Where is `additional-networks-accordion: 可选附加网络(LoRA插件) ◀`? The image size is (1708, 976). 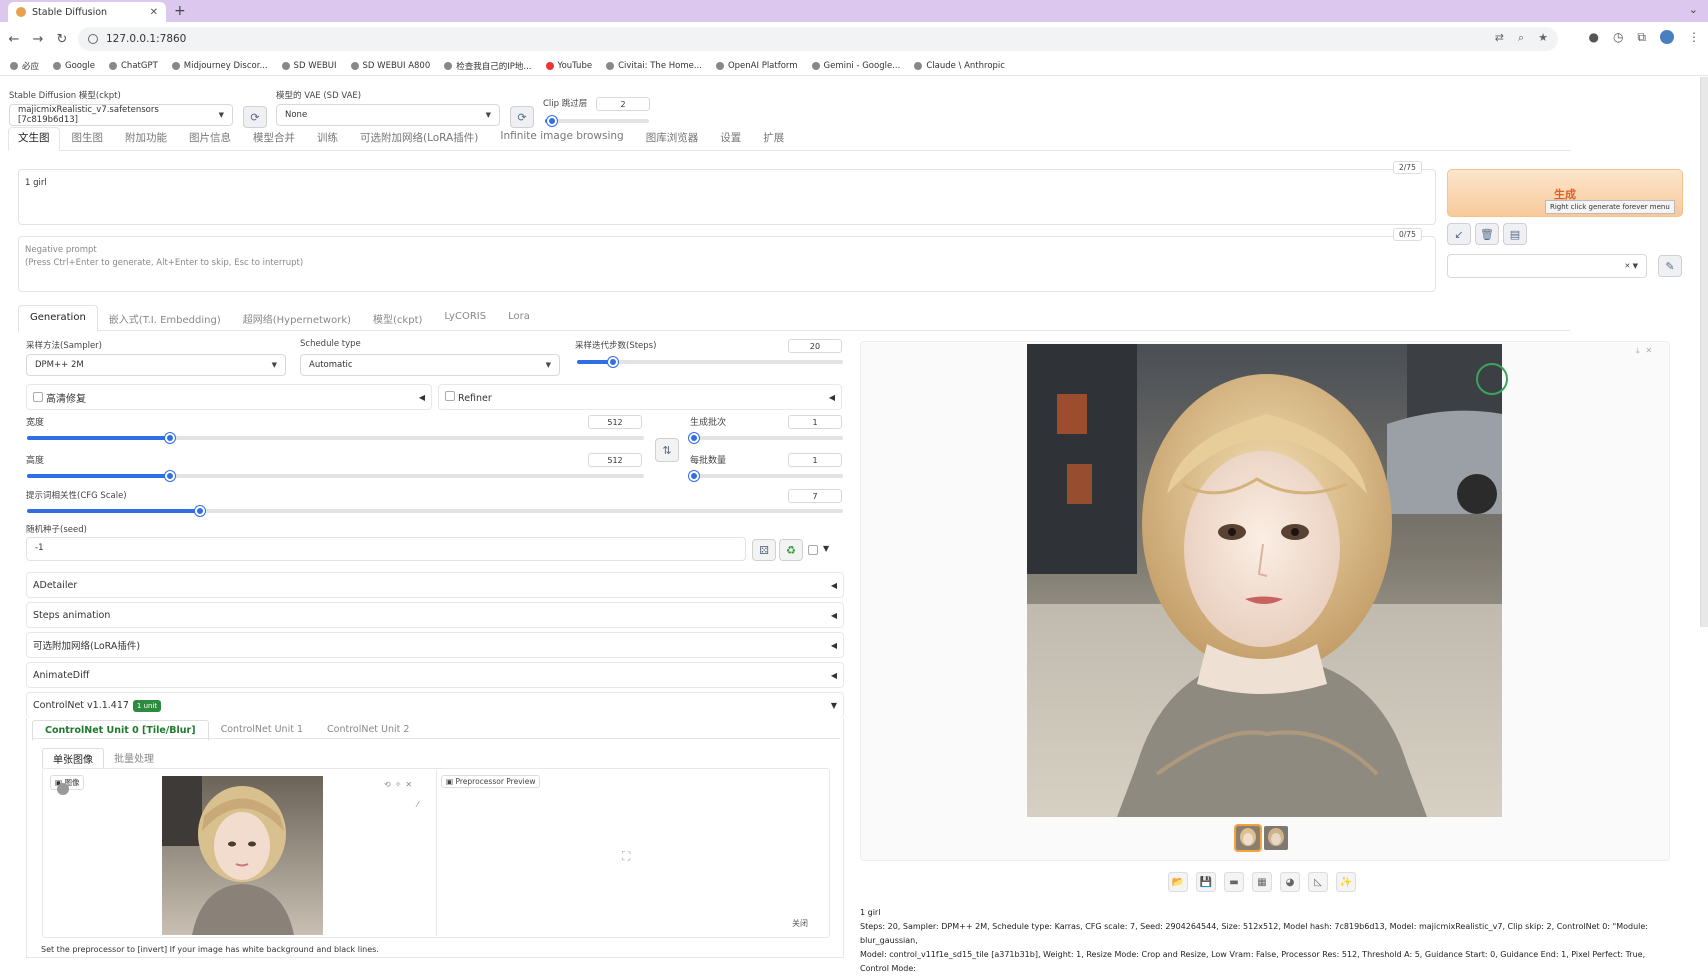 additional-networks-accordion: 可选附加网络(LoRA插件) ◀ is located at coordinates (435, 645).